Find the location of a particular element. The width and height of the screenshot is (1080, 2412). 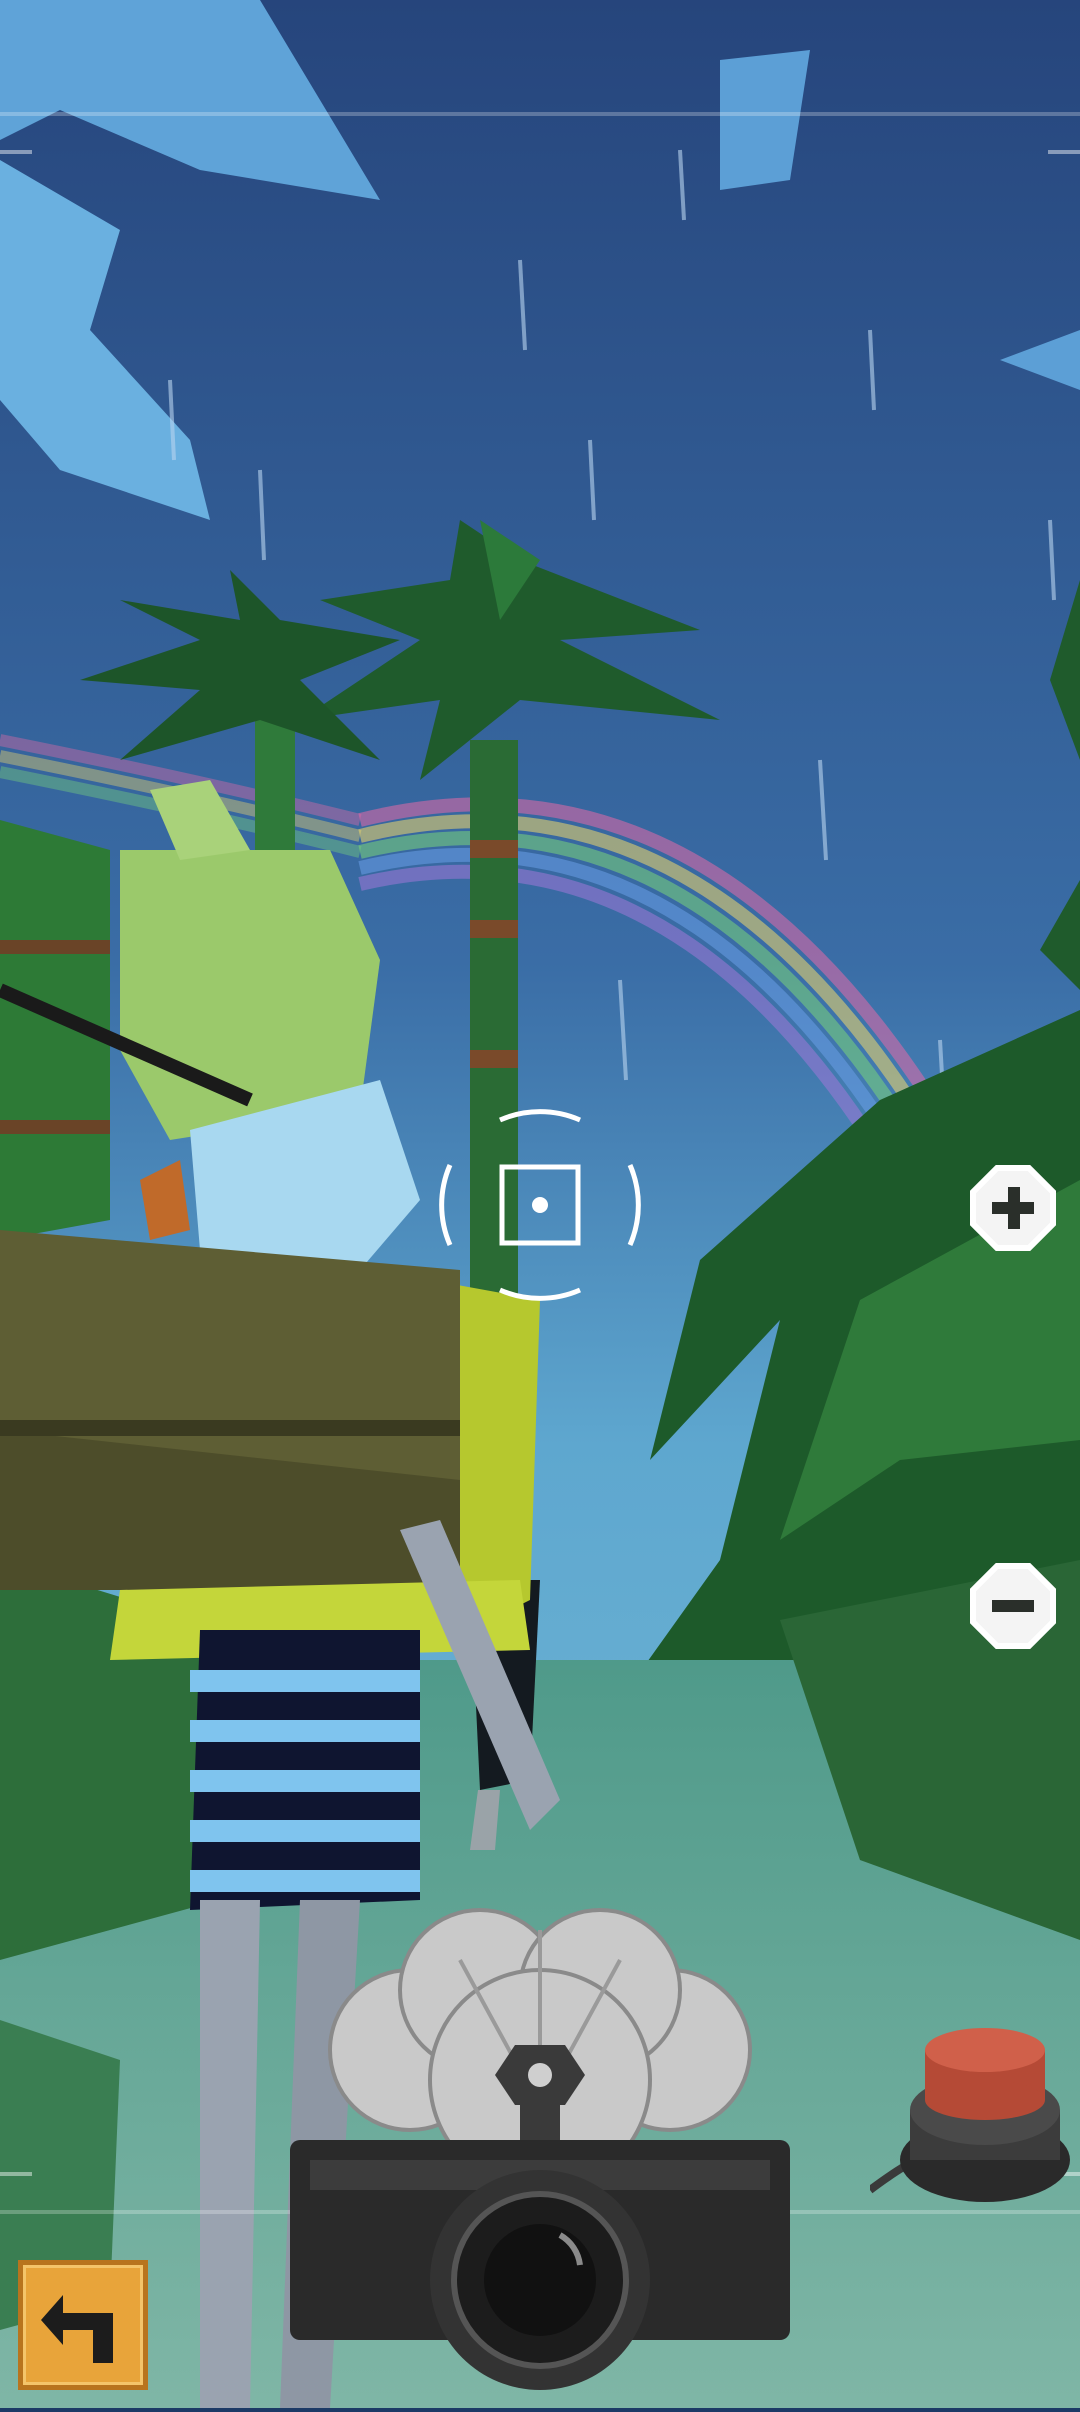

zoom-in-button-face is located at coordinates (1013, 1208).